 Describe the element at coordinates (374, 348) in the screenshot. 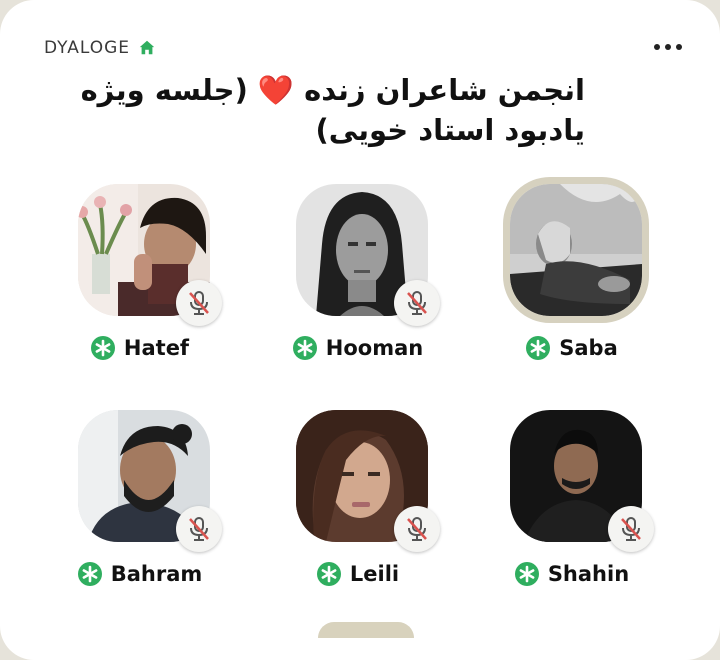

I see `speaker-name: Hooman` at that location.